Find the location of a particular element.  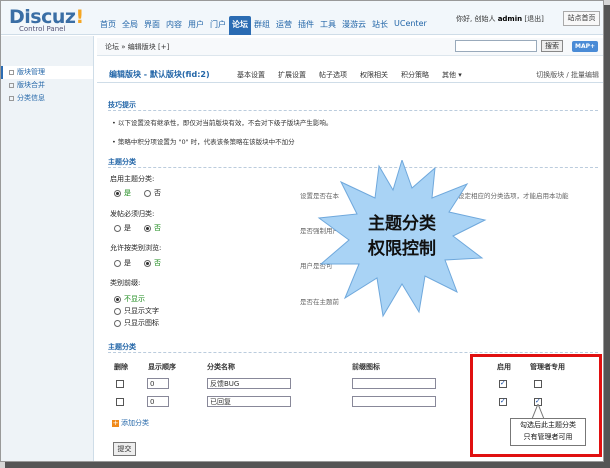

nav-item: 界面 is located at coordinates (152, 25).